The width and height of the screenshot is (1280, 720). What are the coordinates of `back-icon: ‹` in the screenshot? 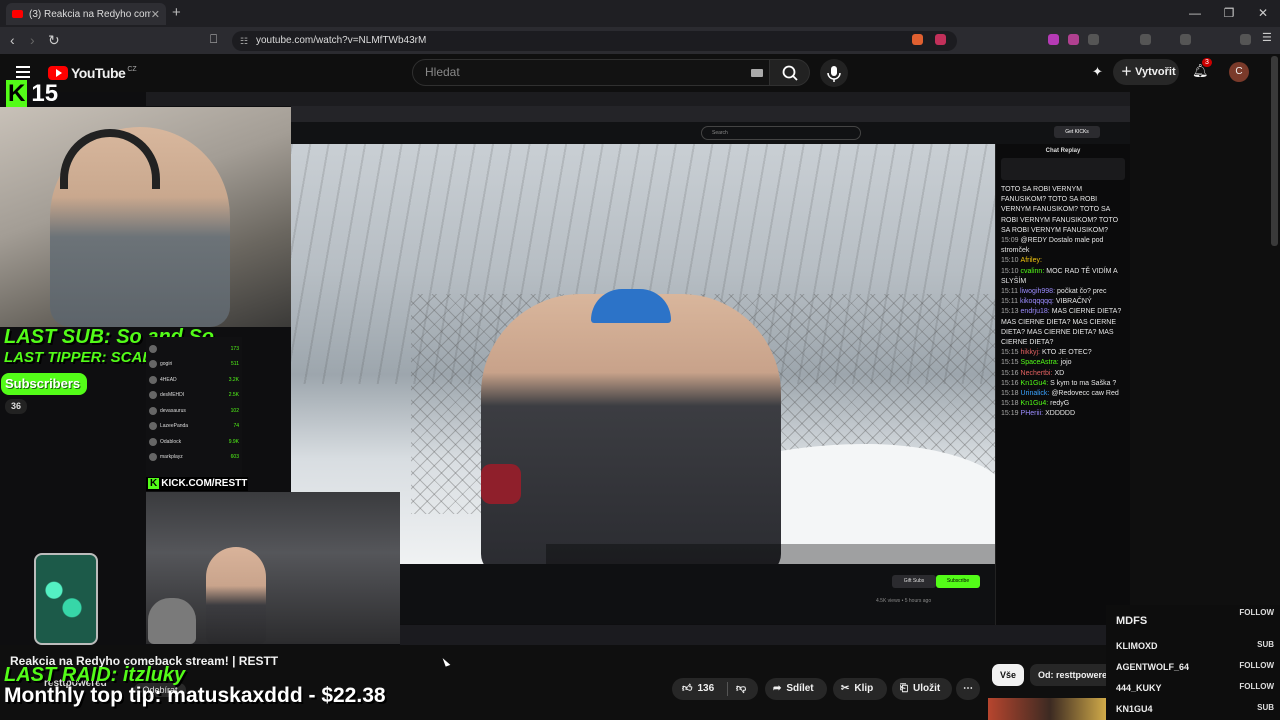 It's located at (12, 40).